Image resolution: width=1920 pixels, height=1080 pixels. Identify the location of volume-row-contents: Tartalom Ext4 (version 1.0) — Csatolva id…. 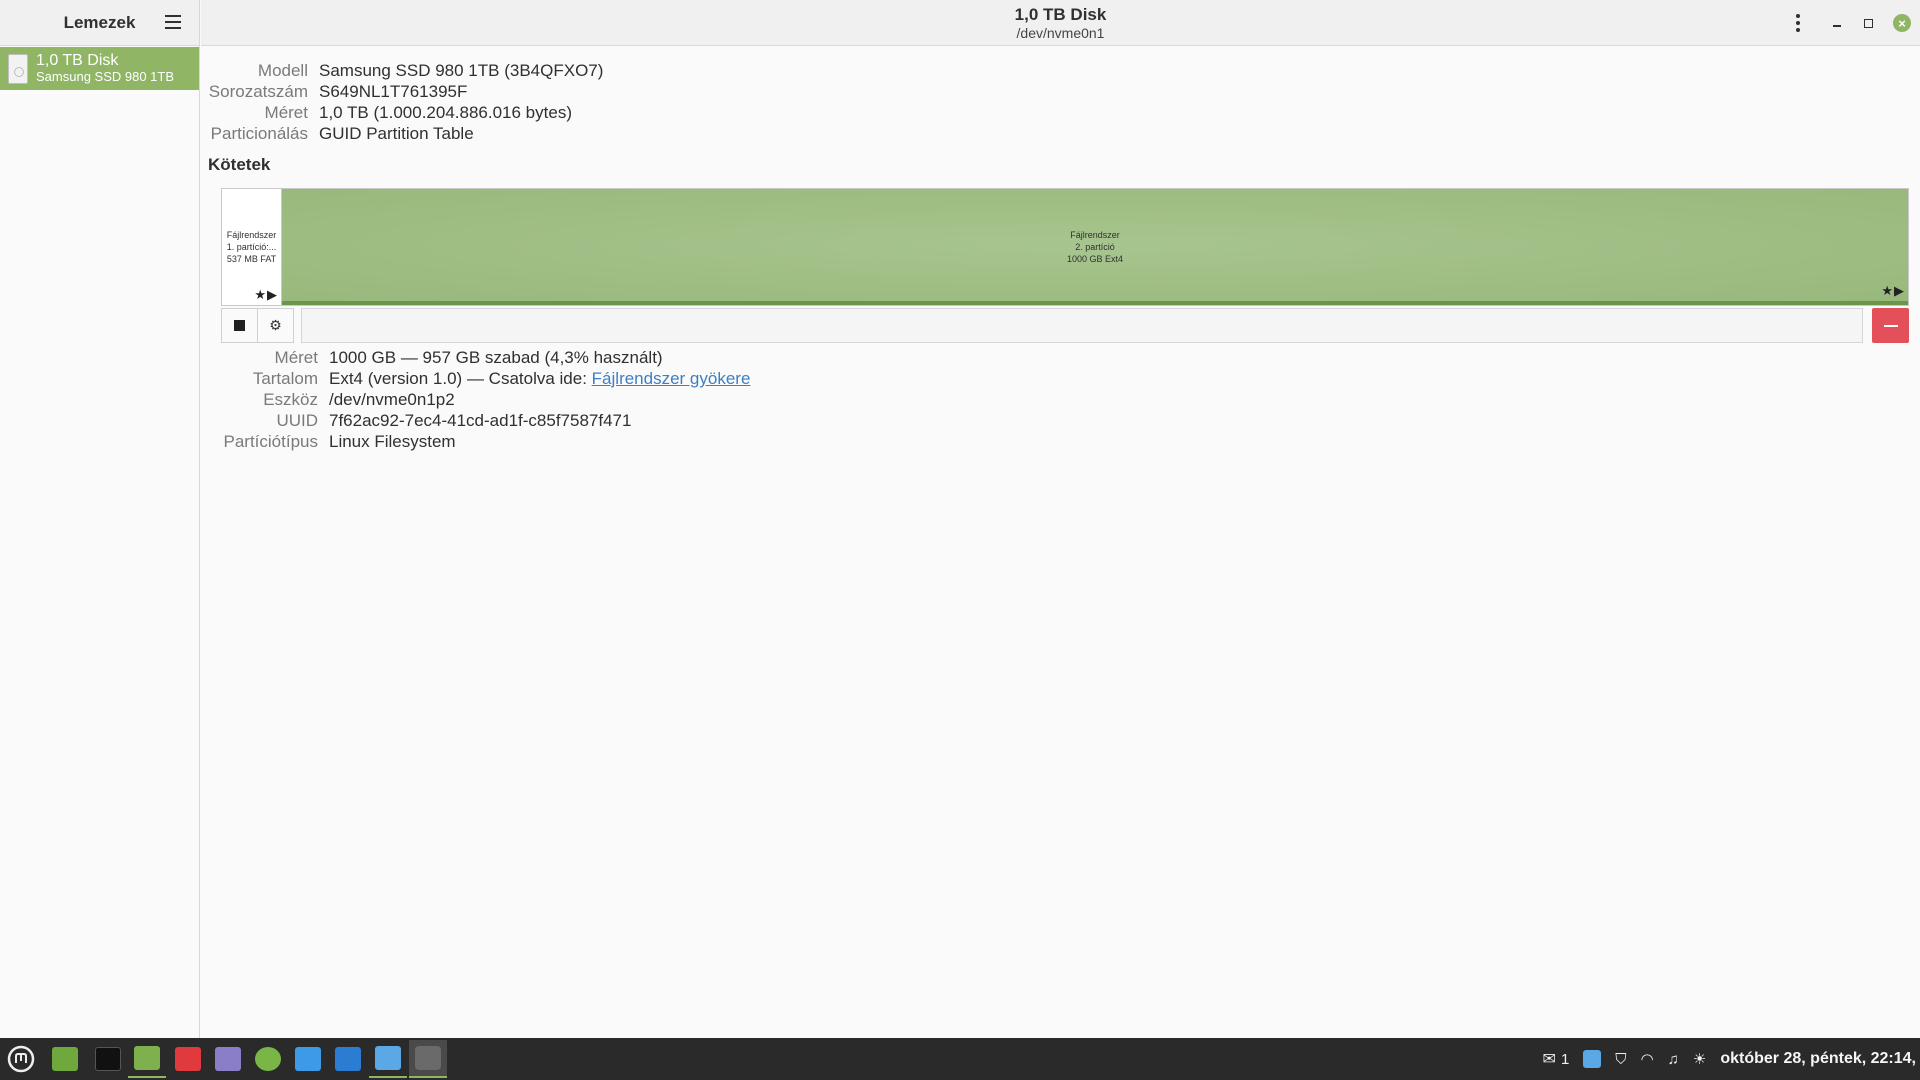
(476, 378).